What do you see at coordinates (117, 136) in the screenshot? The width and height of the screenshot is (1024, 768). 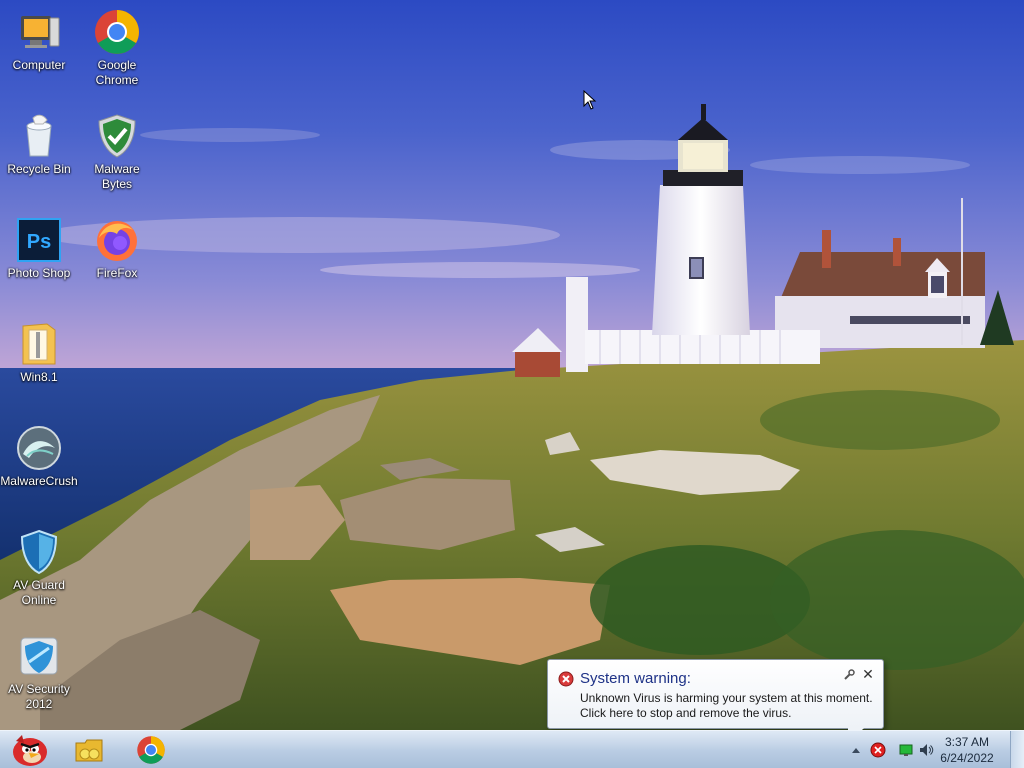 I see `shield-check-icon` at bounding box center [117, 136].